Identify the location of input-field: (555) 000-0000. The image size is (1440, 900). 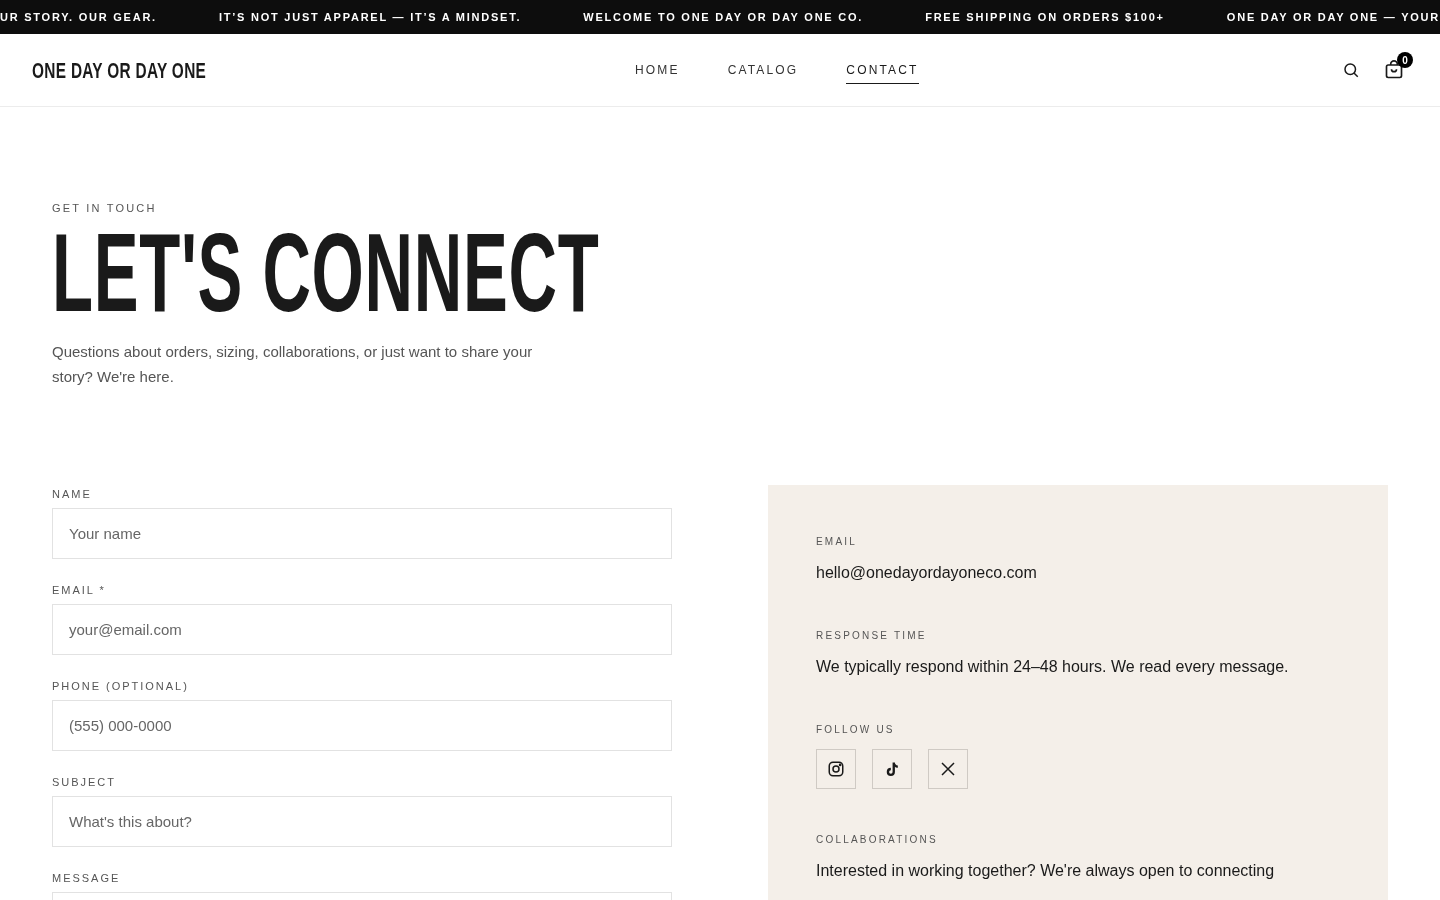
(362, 725).